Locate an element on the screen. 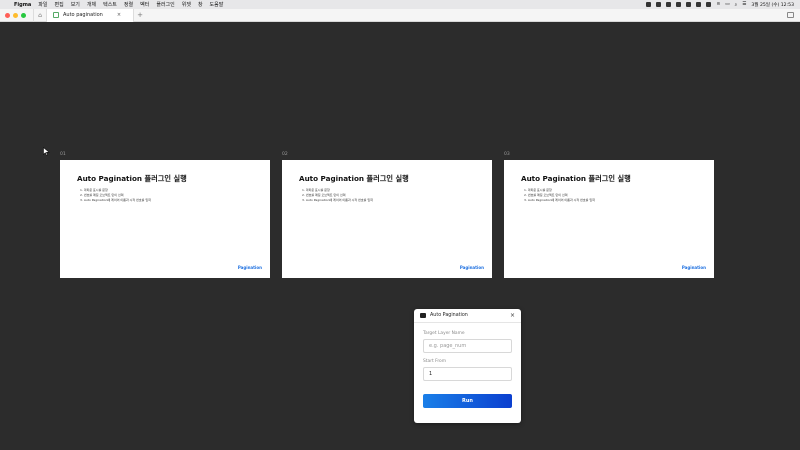 The image size is (800, 450). menu-window: 창 is located at coordinates (200, 4).